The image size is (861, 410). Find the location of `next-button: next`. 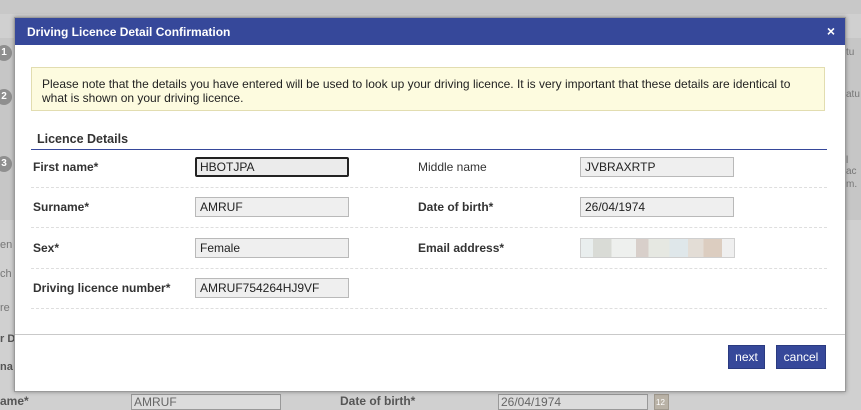

next-button: next is located at coordinates (746, 357).